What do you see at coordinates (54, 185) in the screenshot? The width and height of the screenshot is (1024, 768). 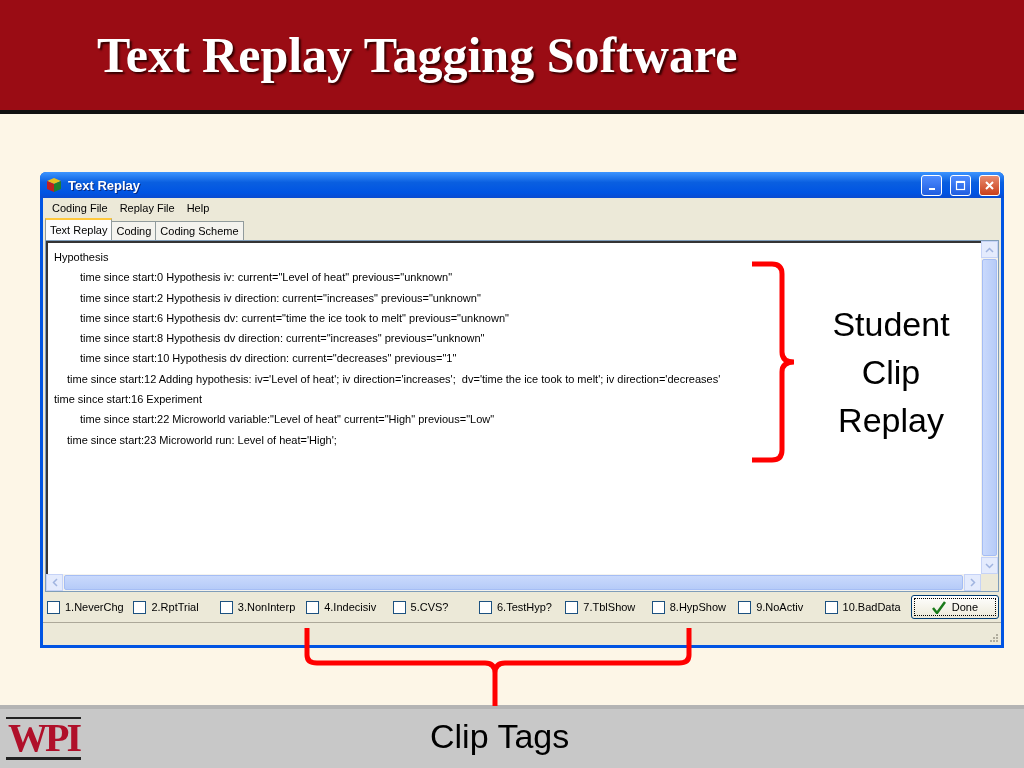 I see `app-icon` at bounding box center [54, 185].